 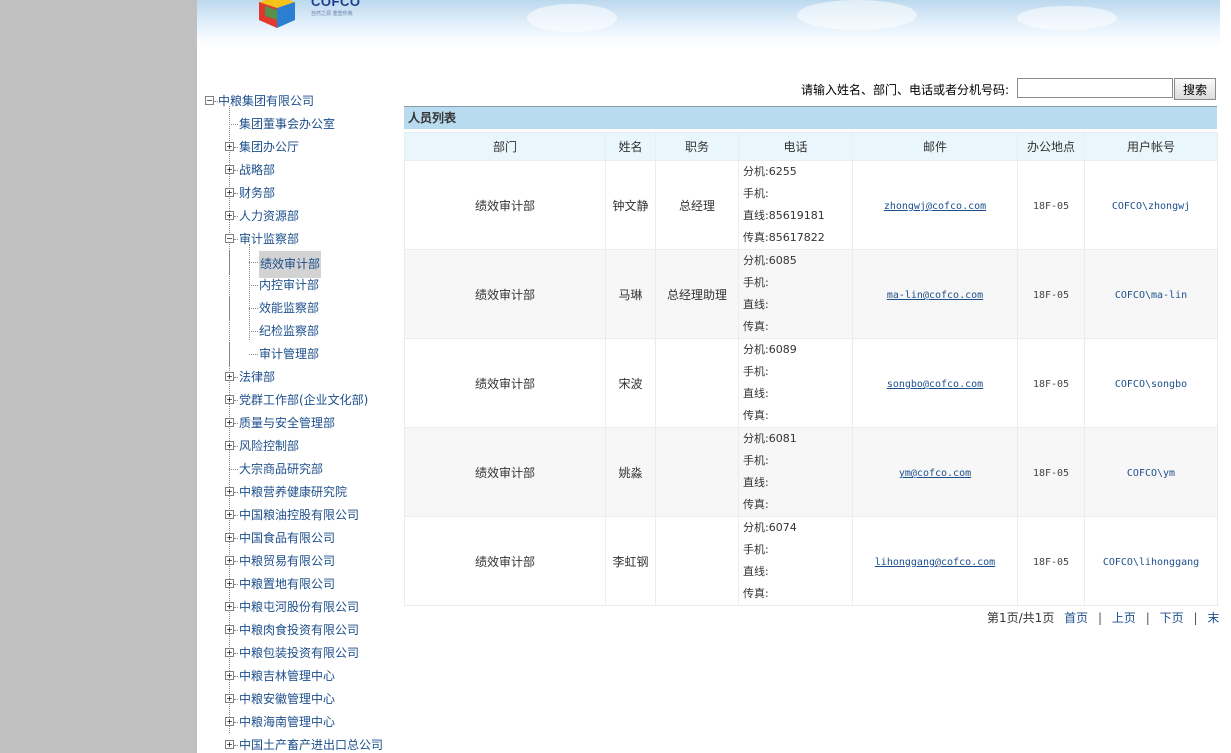 What do you see at coordinates (299, 193) in the screenshot?
I see `tree-item: + 财务部` at bounding box center [299, 193].